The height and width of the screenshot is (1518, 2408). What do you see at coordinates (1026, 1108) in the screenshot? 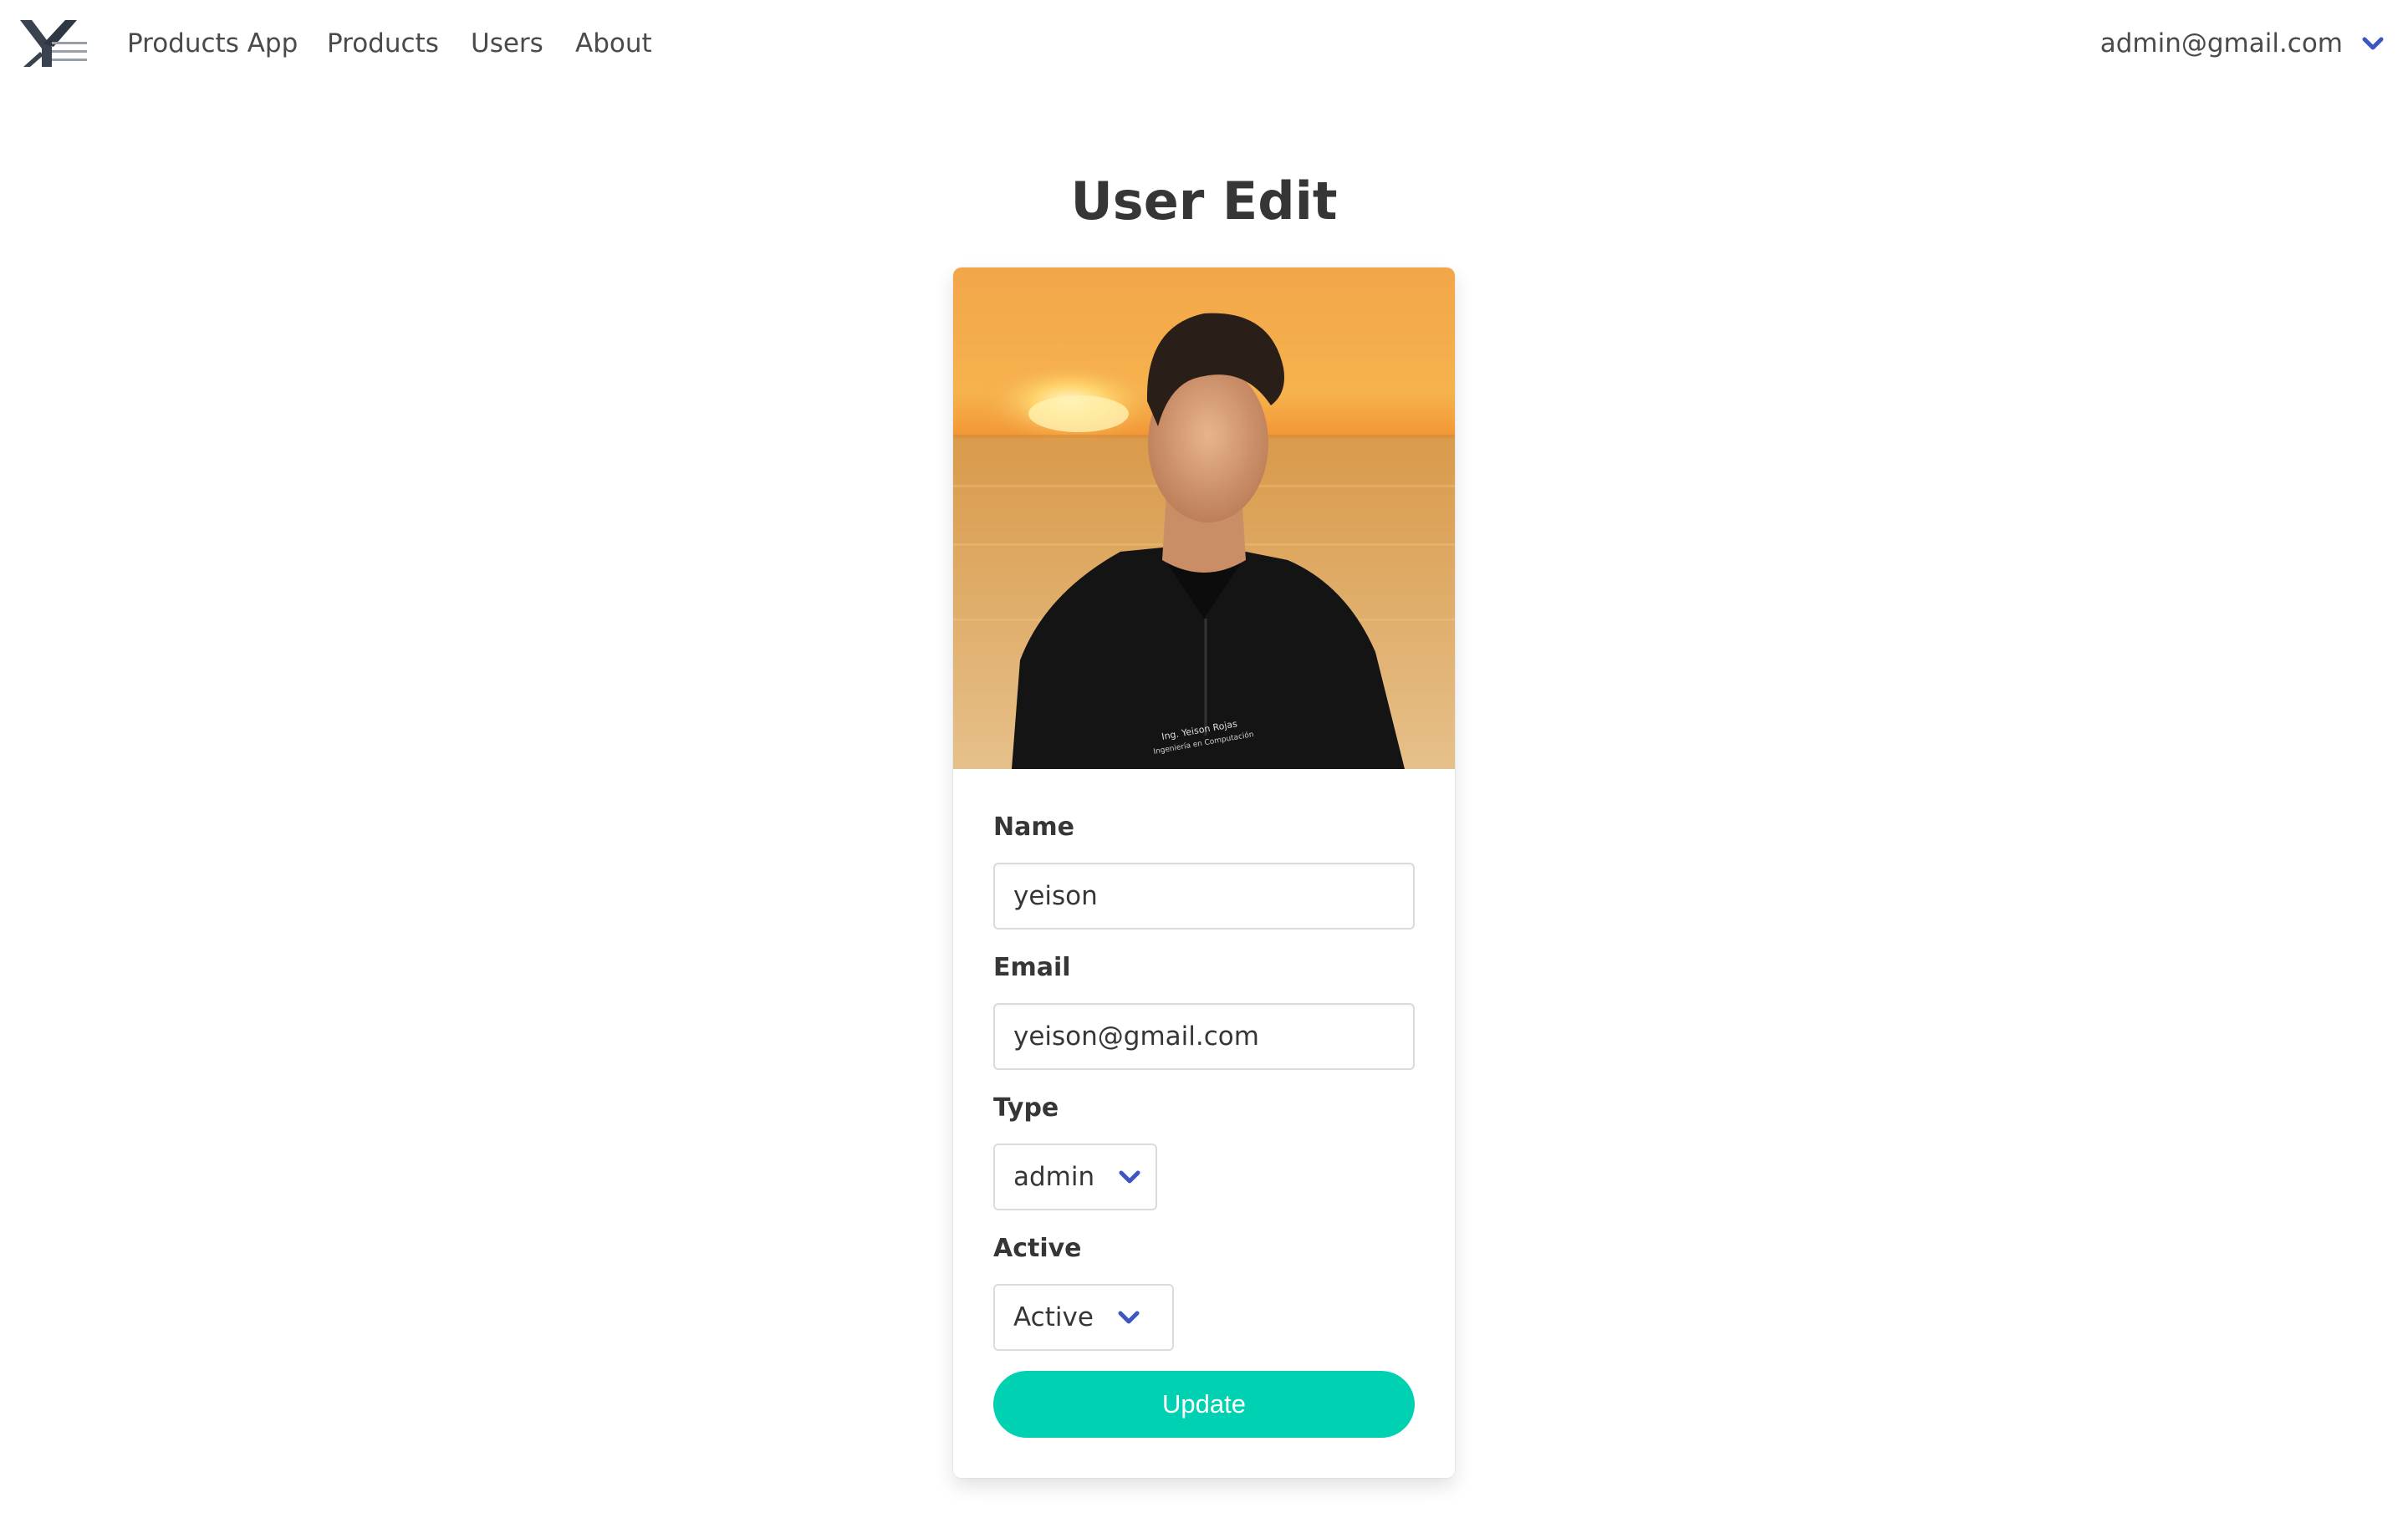
I see `type-label: Type` at bounding box center [1026, 1108].